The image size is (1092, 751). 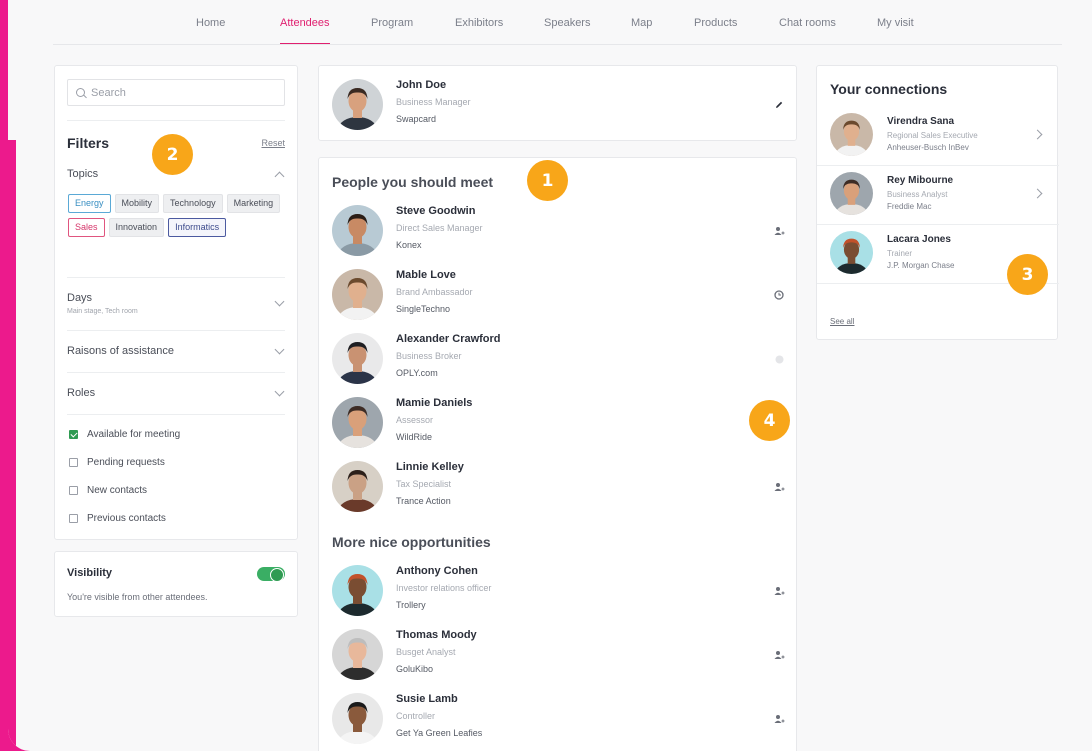 I want to click on connection-name: Rey Mibourne, so click(x=920, y=180).